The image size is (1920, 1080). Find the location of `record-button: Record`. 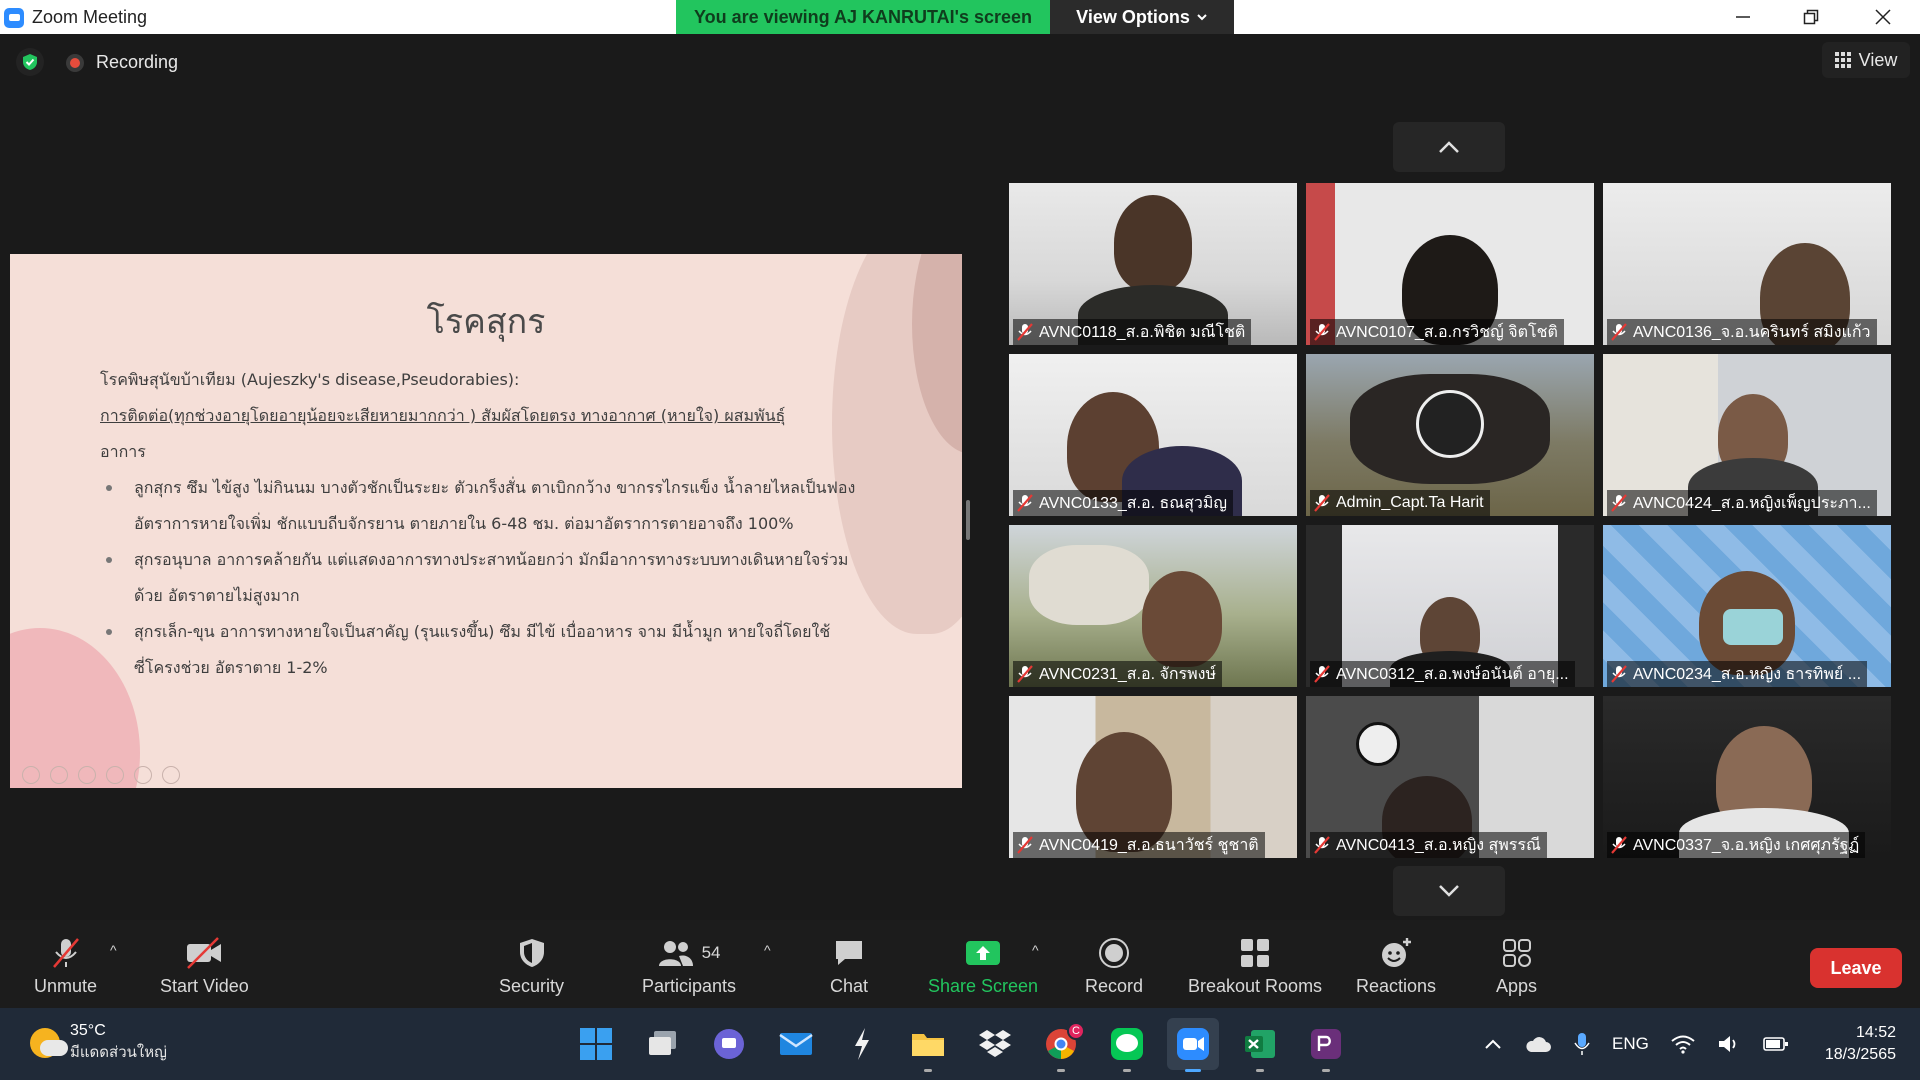

record-button: Record is located at coordinates (1114, 966).